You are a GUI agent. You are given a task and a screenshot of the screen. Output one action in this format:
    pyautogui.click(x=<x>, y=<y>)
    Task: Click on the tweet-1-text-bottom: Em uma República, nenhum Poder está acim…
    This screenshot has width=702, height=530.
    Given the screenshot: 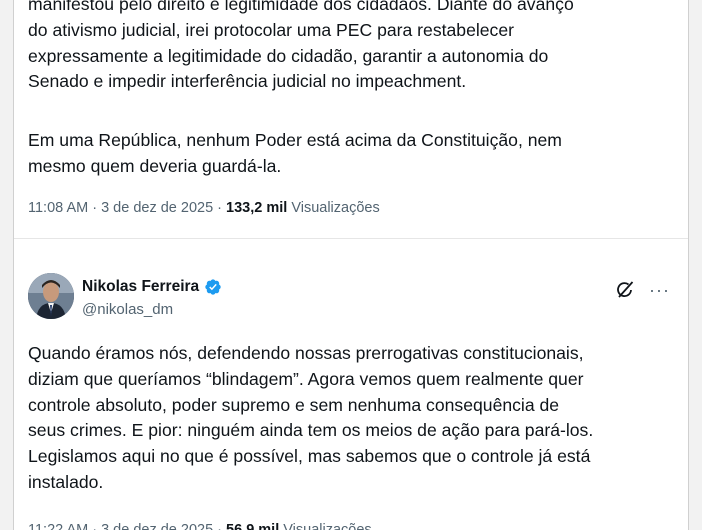 What is the action you would take?
    pyautogui.click(x=295, y=153)
    